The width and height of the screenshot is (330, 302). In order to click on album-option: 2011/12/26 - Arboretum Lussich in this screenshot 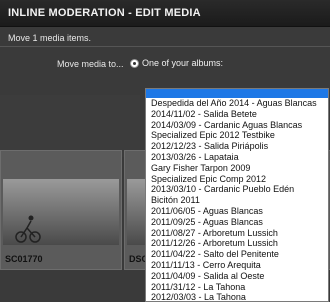, I will do `click(237, 243)`.